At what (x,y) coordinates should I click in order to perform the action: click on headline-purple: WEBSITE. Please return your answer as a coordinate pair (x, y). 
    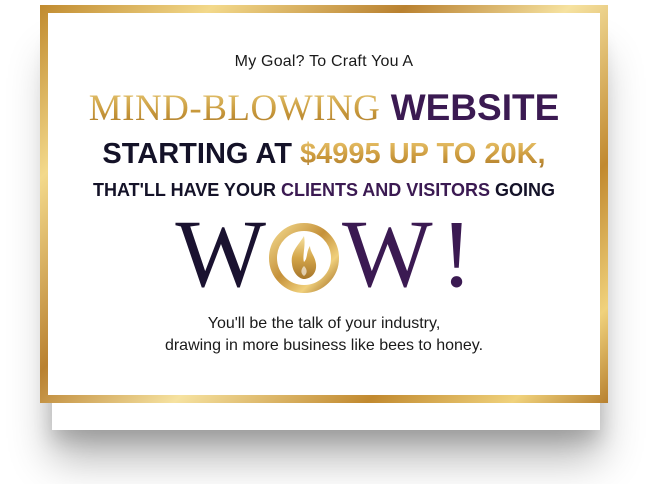
    Looking at the image, I should click on (475, 107).